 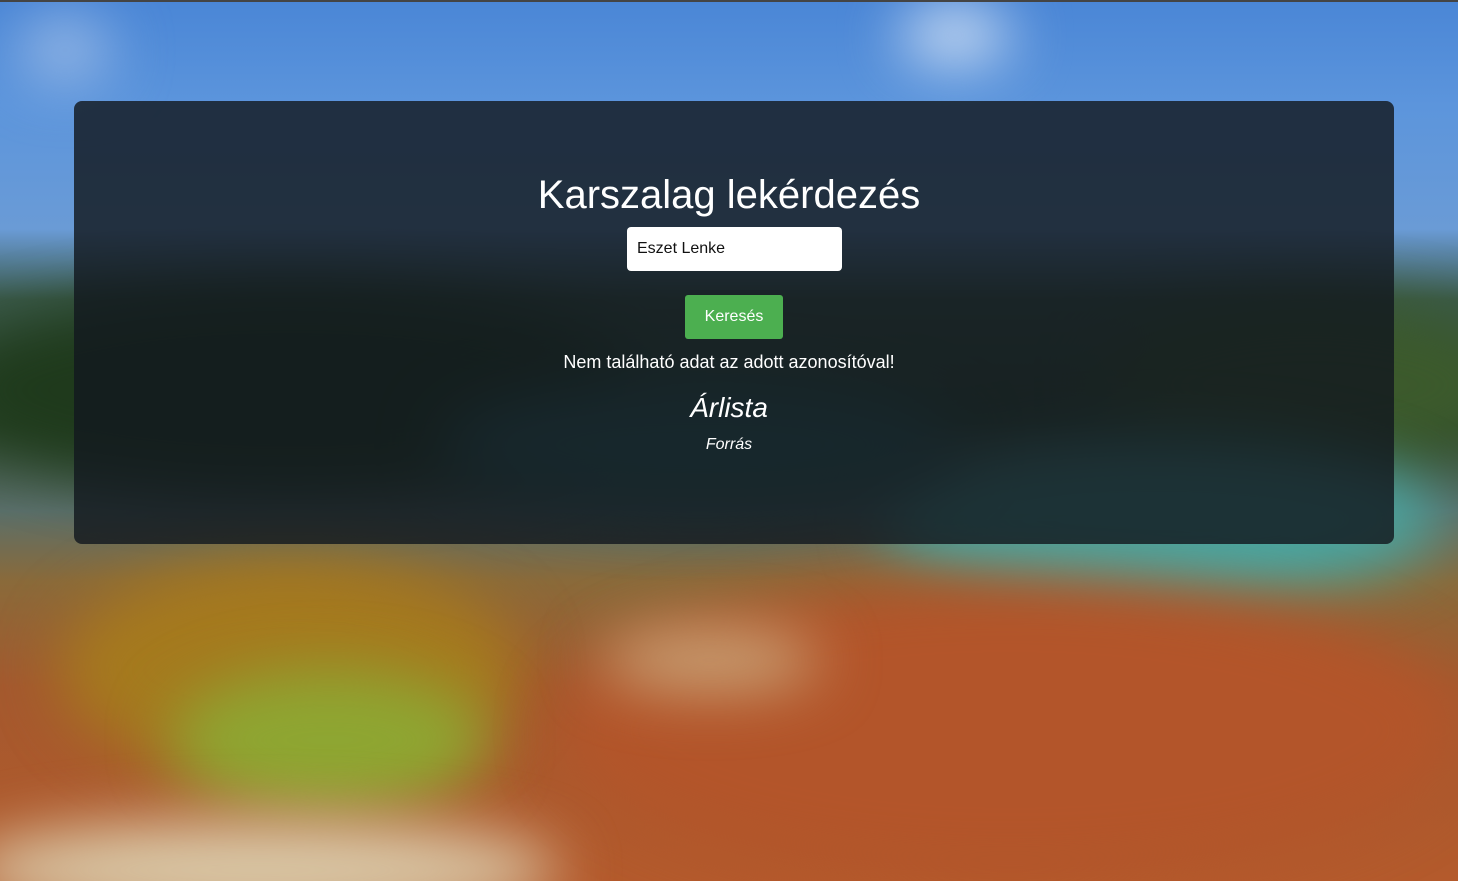 What do you see at coordinates (280, 850) in the screenshot?
I see `background-deck` at bounding box center [280, 850].